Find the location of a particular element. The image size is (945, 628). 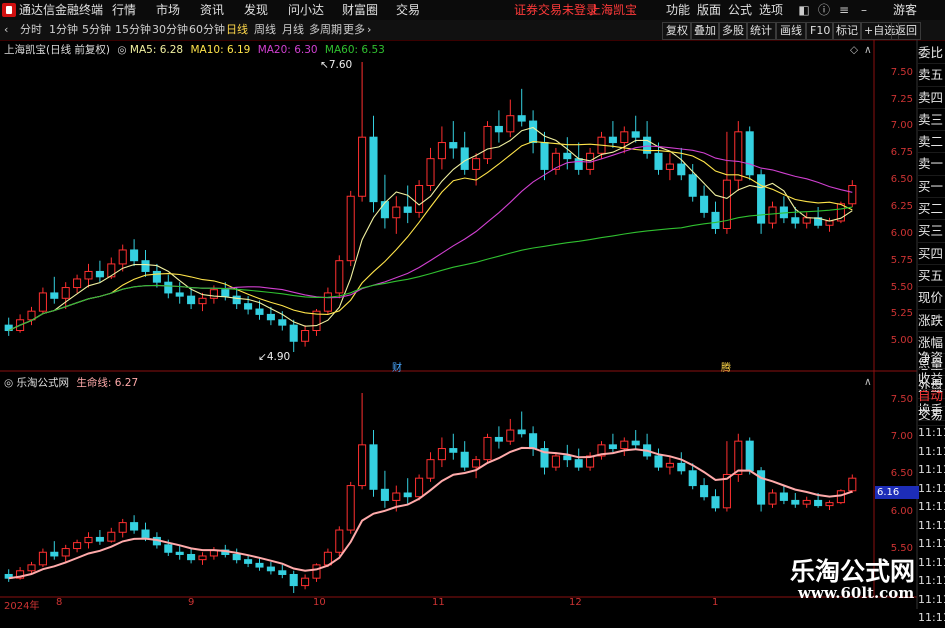

quote-field-10: 买五 is located at coordinates (931, 276).